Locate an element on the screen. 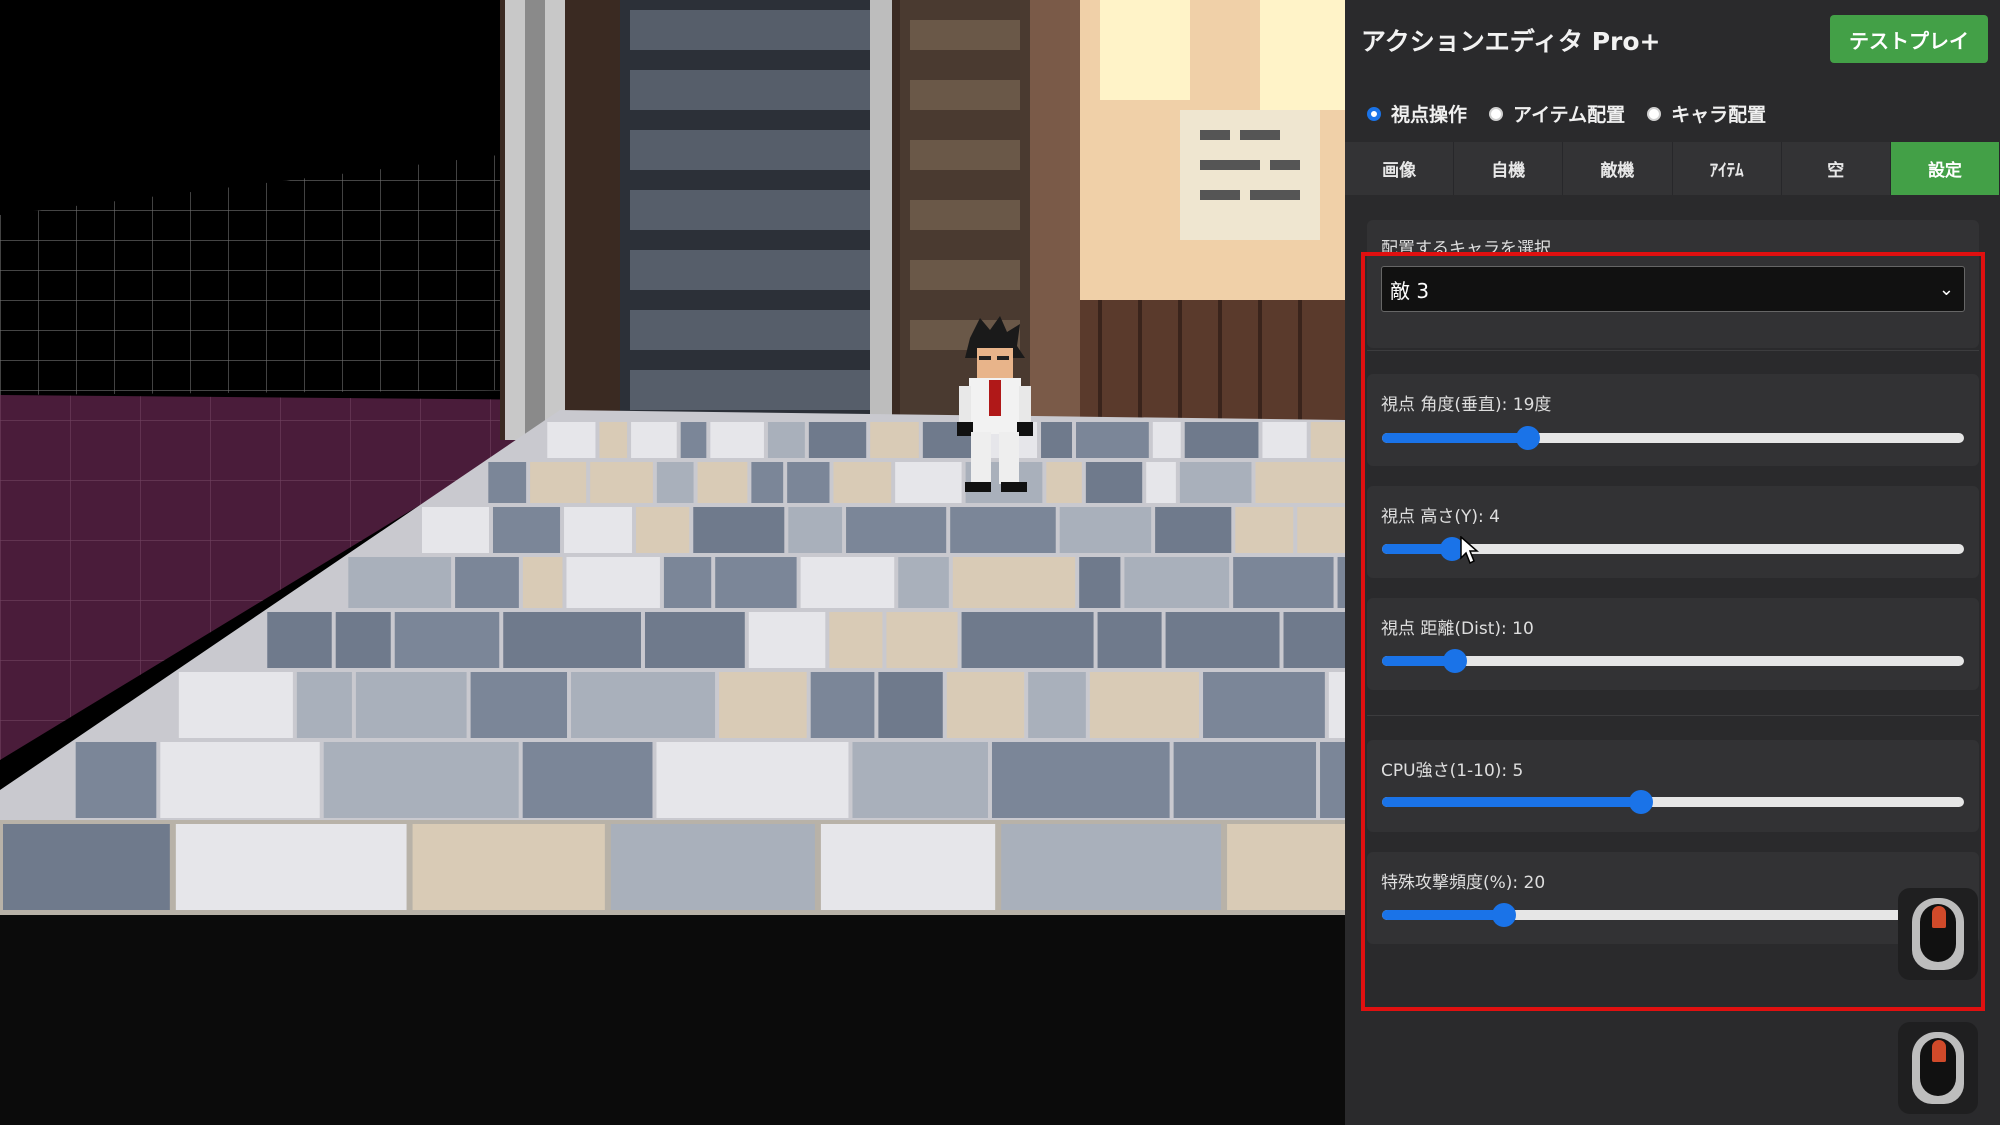  tab-image: 画像 is located at coordinates (1400, 168).